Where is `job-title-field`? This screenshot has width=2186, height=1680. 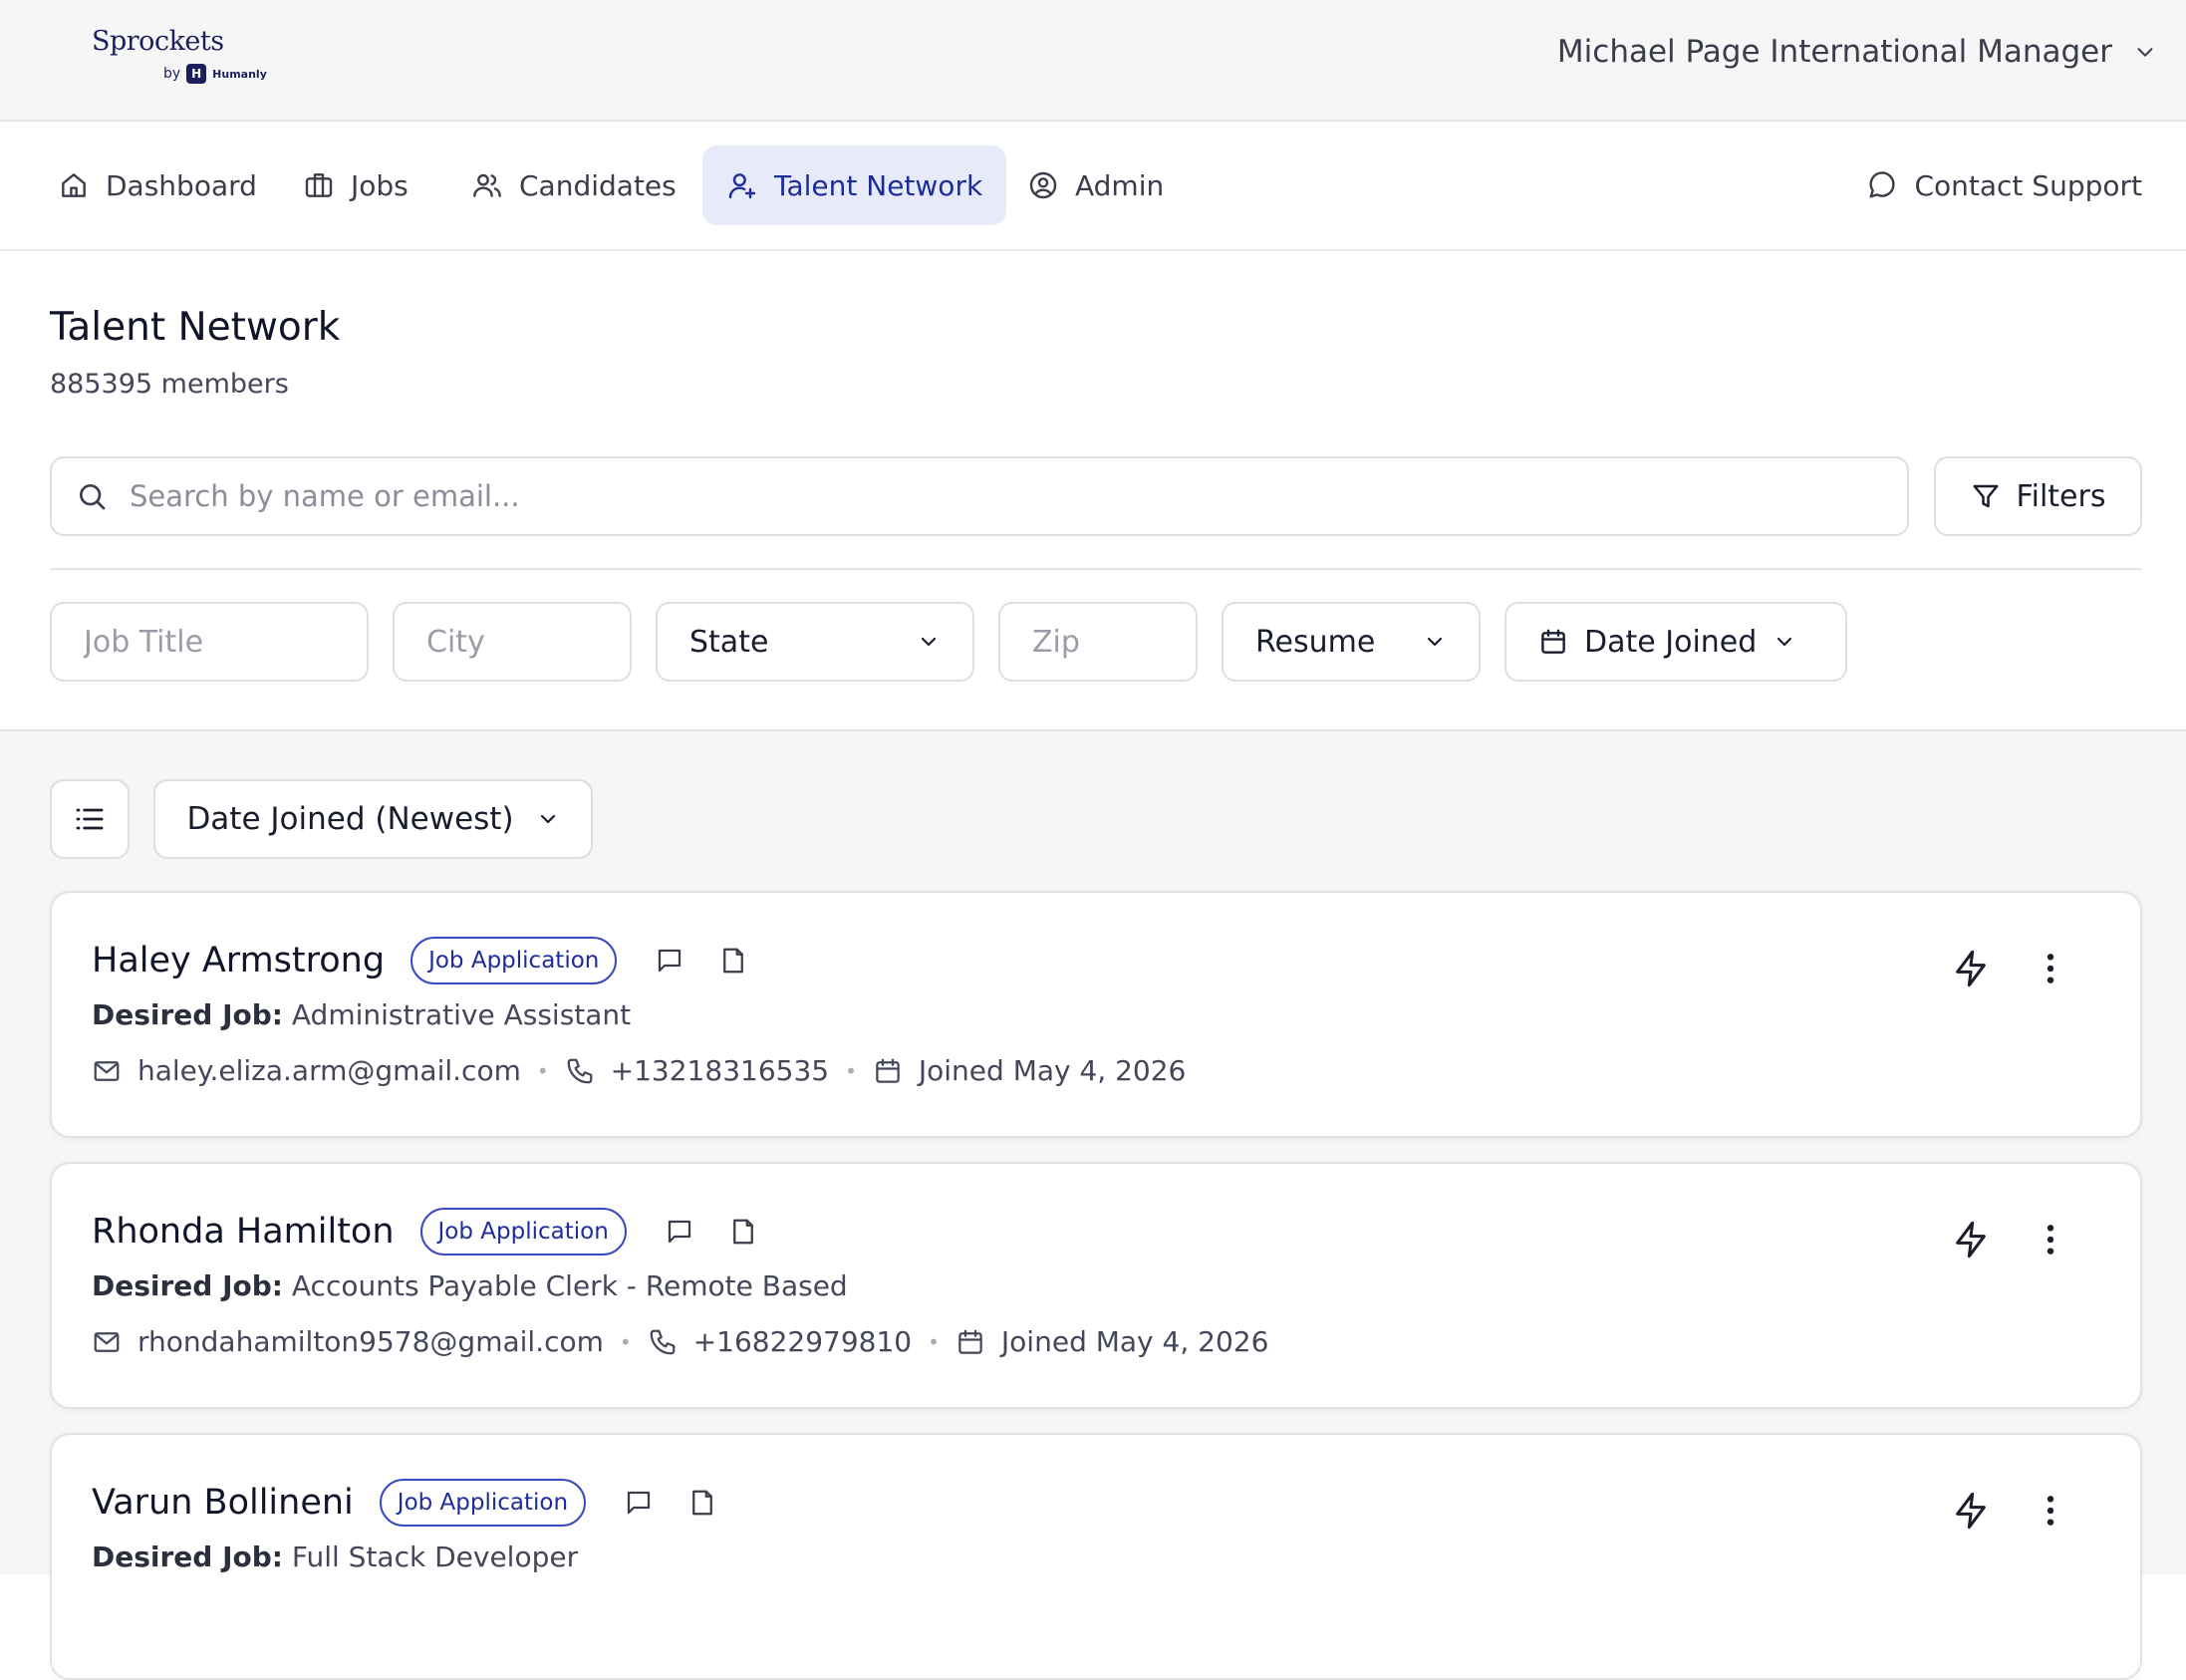
job-title-field is located at coordinates (209, 642).